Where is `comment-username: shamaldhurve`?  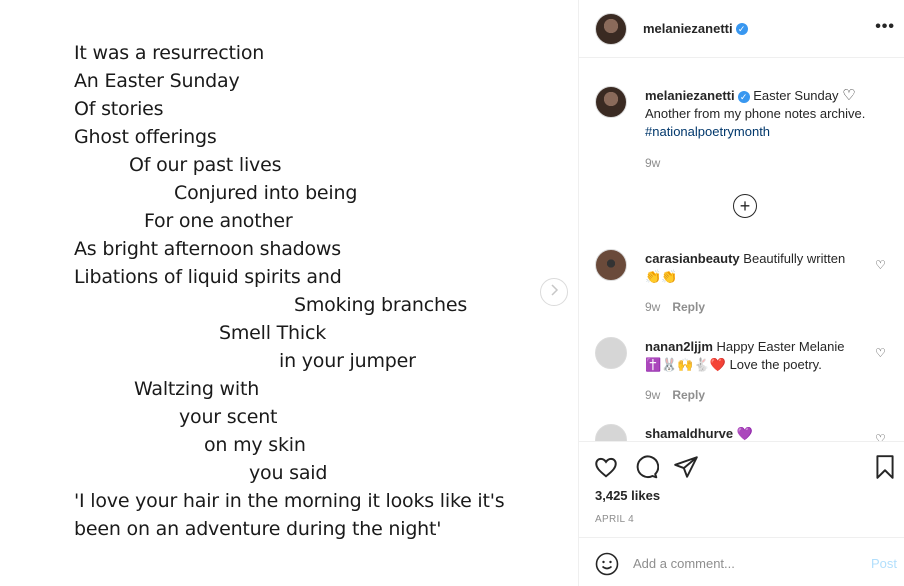
comment-username: shamaldhurve is located at coordinates (689, 433).